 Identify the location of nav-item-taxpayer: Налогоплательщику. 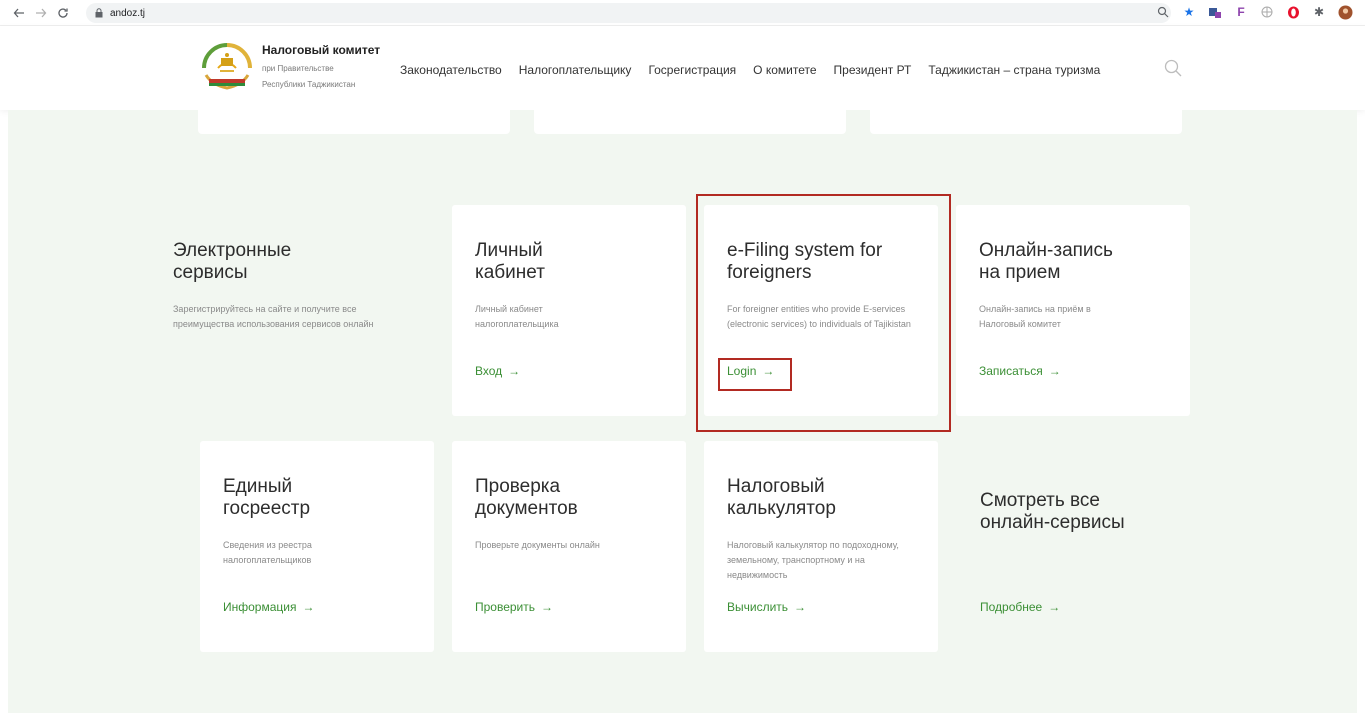
(575, 70).